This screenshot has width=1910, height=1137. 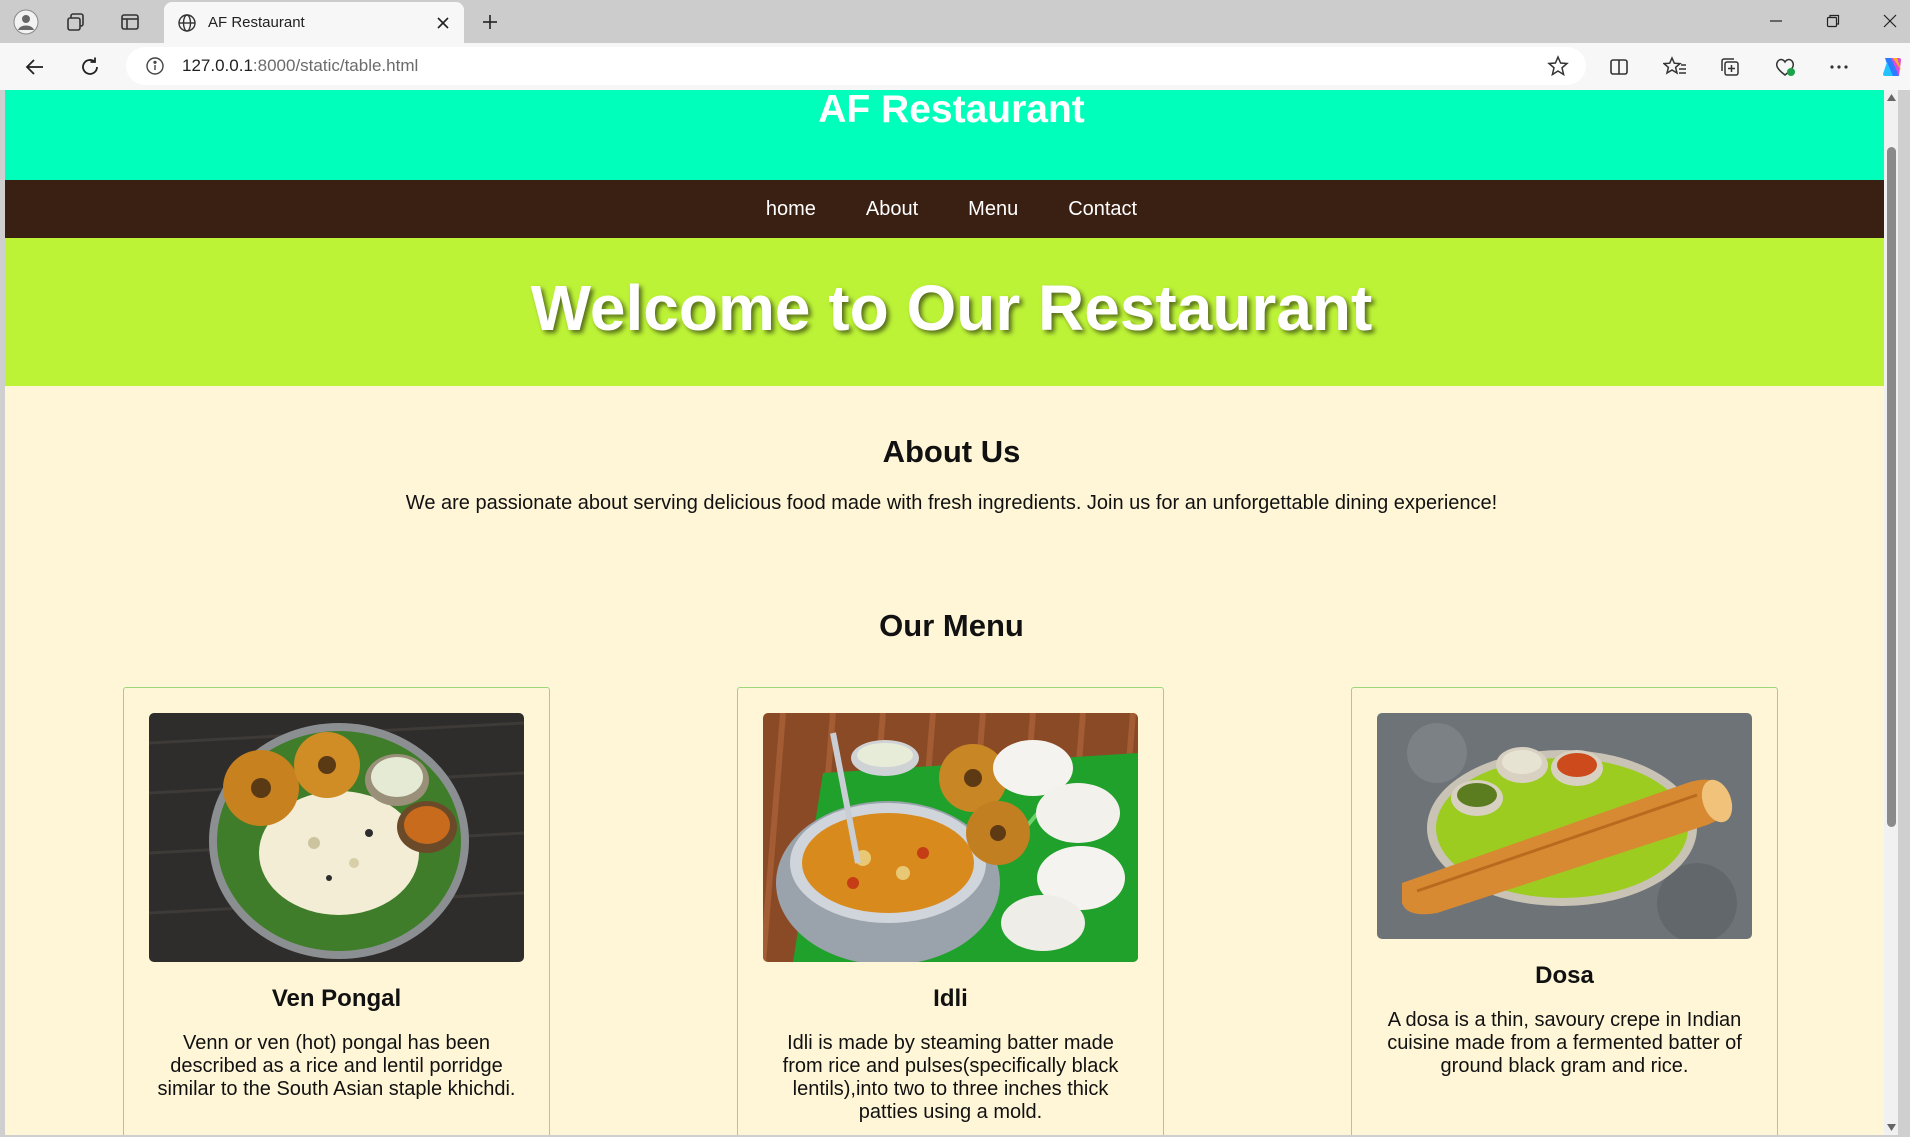 What do you see at coordinates (951, 135) in the screenshot?
I see `site-header: AF Restaurant` at bounding box center [951, 135].